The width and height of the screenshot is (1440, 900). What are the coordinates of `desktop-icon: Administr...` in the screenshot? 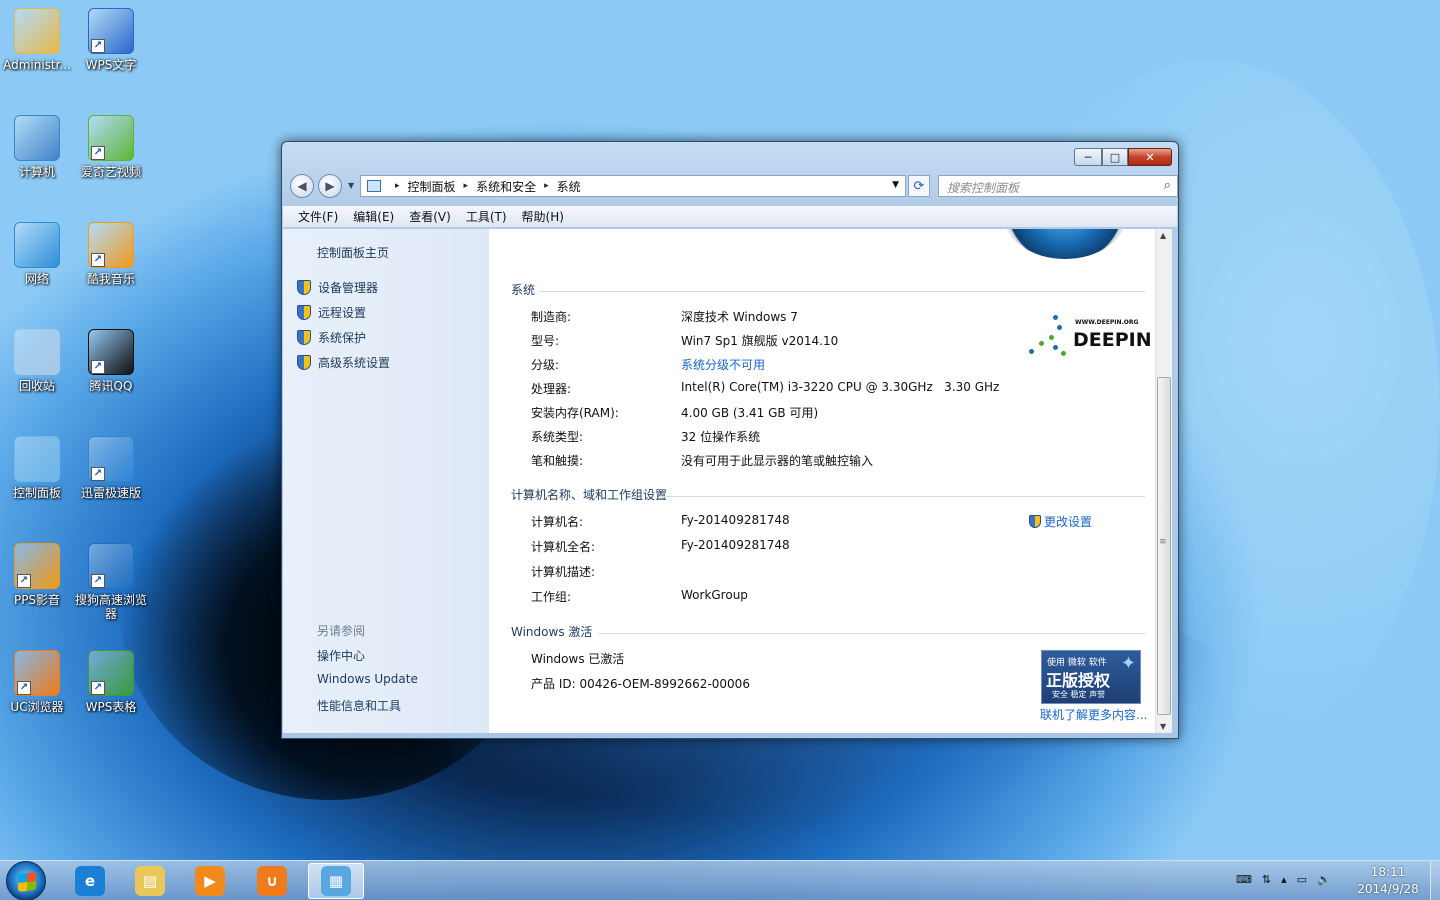 It's located at (37, 40).